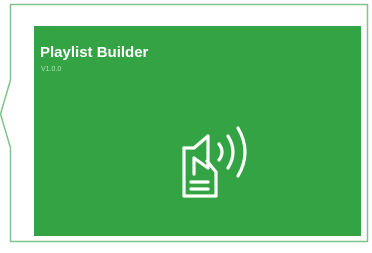  What do you see at coordinates (94, 52) in the screenshot?
I see `app-title: Playlist Builder` at bounding box center [94, 52].